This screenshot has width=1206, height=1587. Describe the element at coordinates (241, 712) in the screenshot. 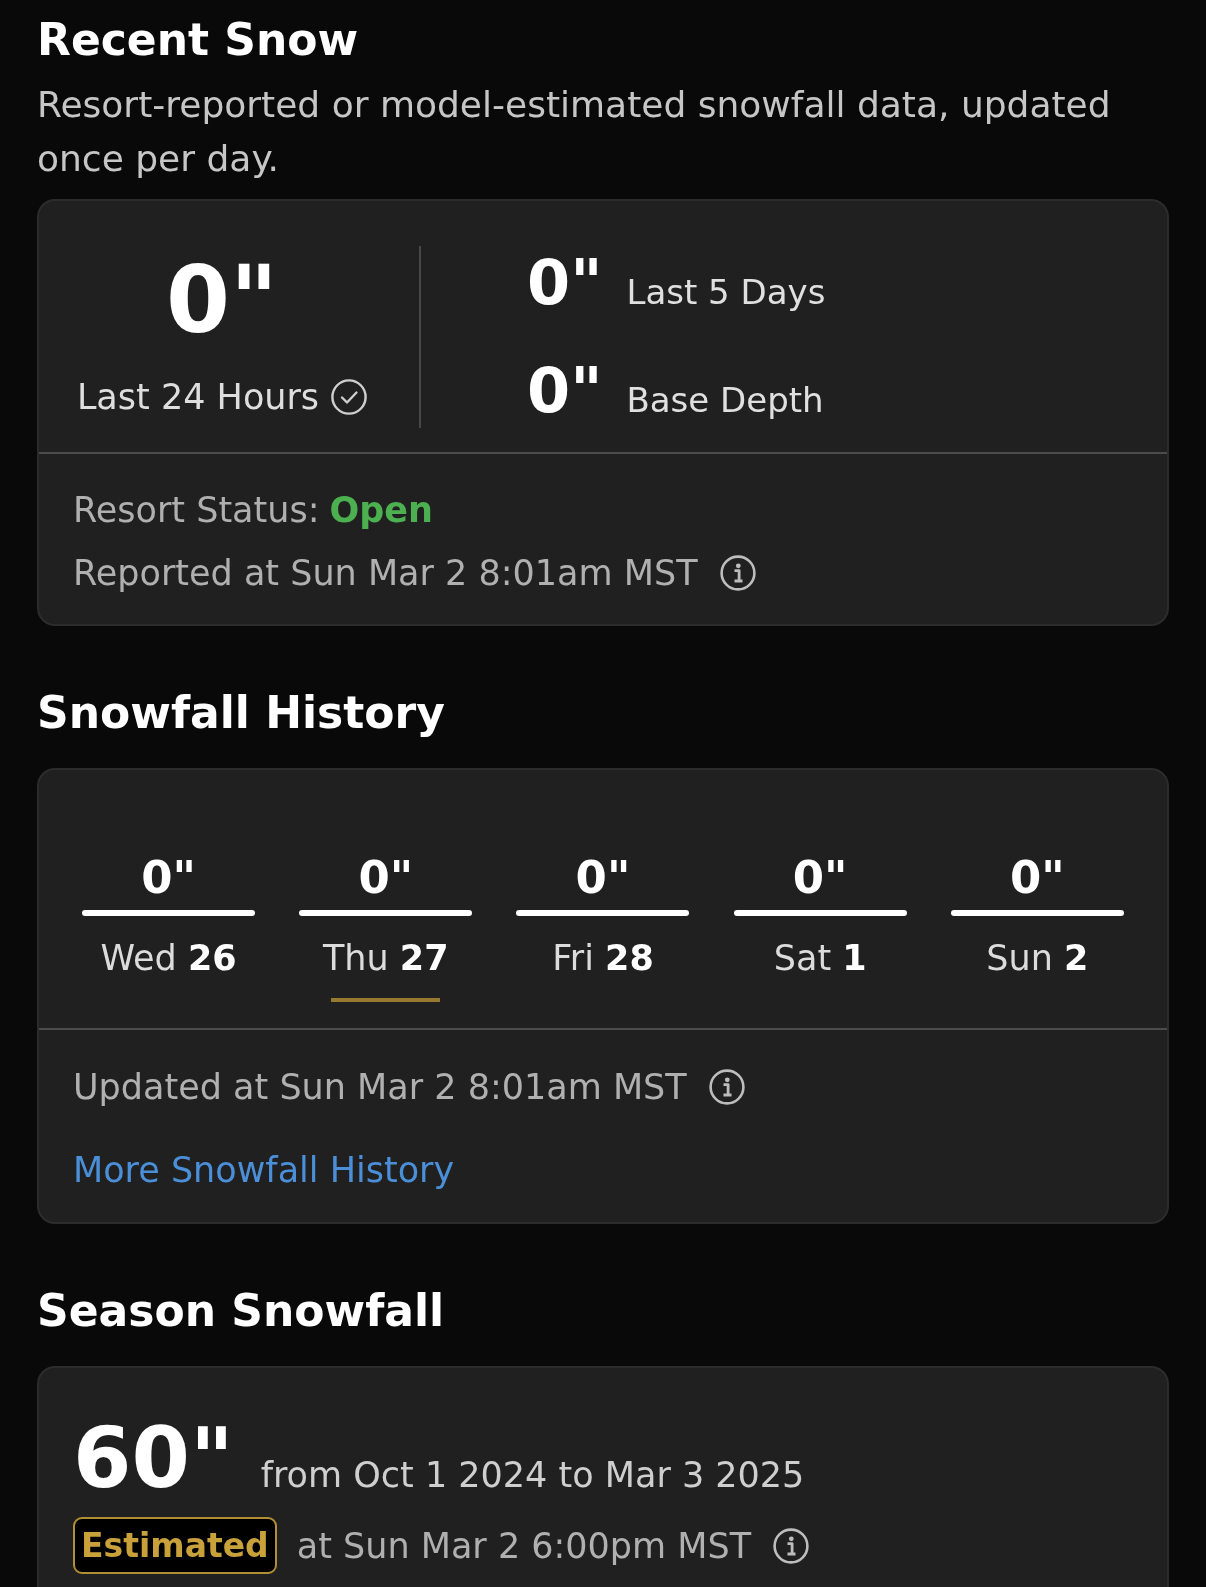

I see `section-heading: Snowfall History` at that location.